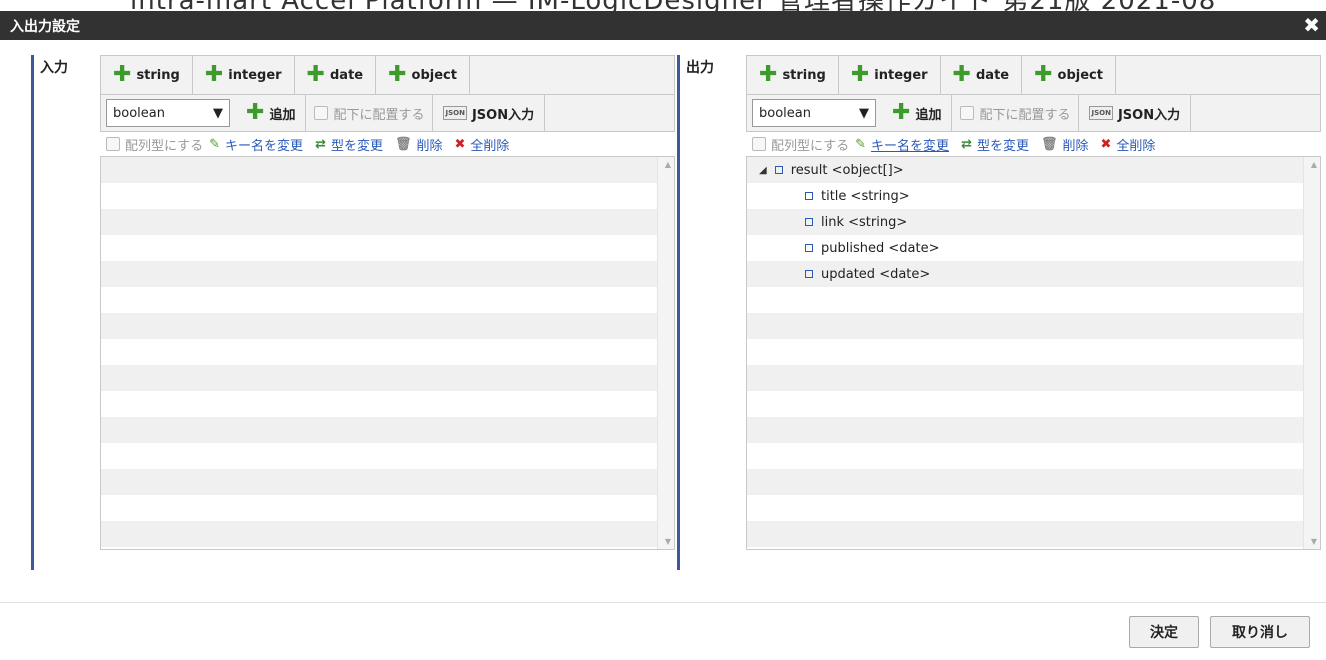 This screenshot has height=660, width=1326. Describe the element at coordinates (1106, 144) in the screenshot. I see `x-icon: ✖` at that location.